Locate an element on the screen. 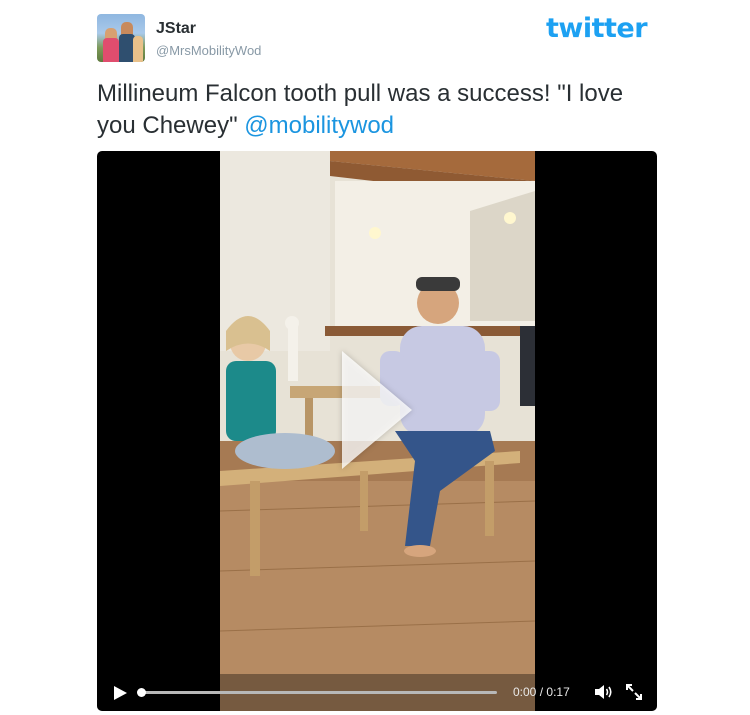  current-time: 0:00 is located at coordinates (525, 692).